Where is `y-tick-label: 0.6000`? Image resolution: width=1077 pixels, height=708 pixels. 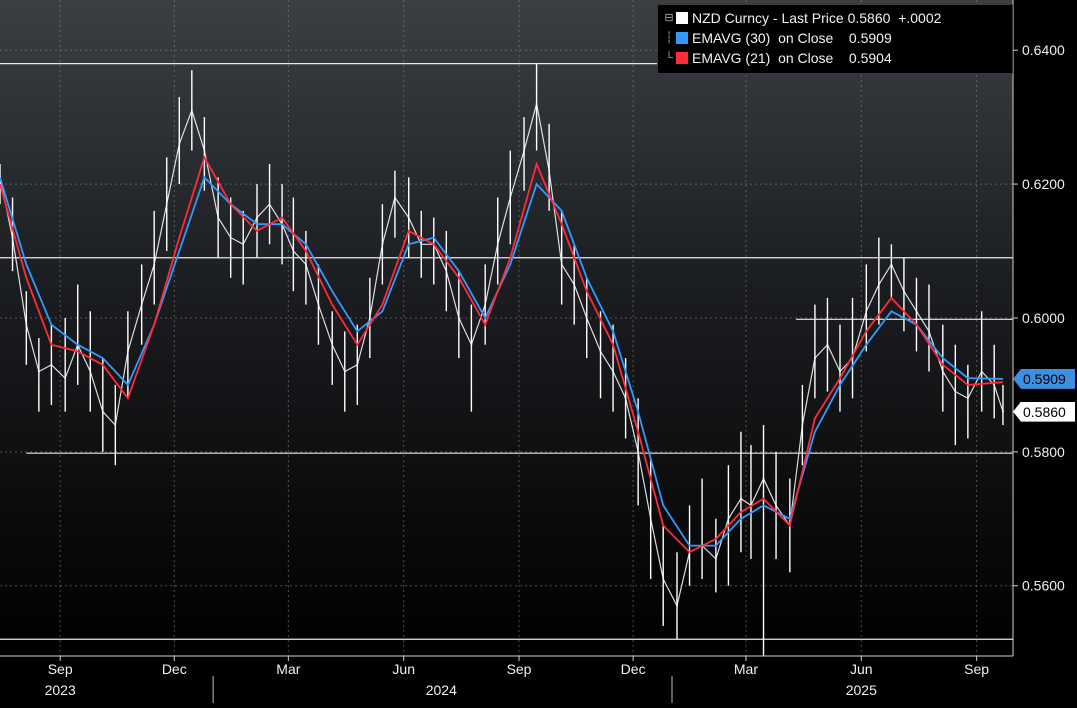 y-tick-label: 0.6000 is located at coordinates (1043, 318).